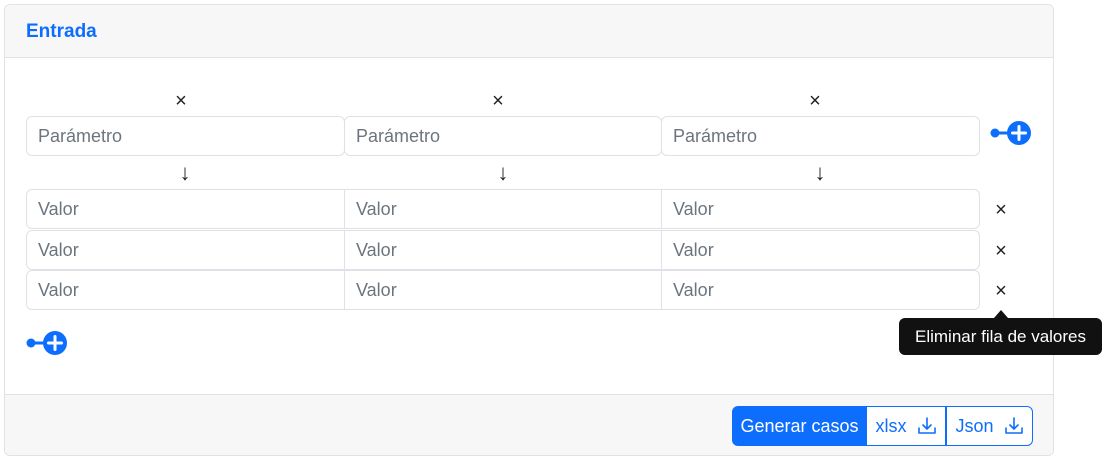  What do you see at coordinates (891, 425) in the screenshot?
I see `xlsx-label: xlsx` at bounding box center [891, 425].